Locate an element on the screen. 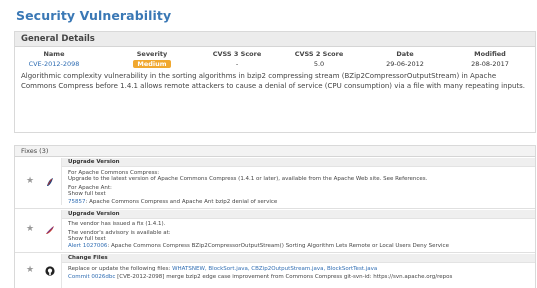 This screenshot has width=537, height=288. col-date-header: Date is located at coordinates (405, 54).